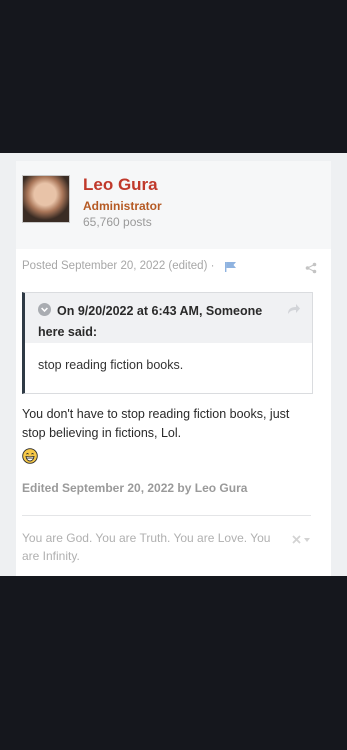 The width and height of the screenshot is (347, 750). What do you see at coordinates (135, 488) in the screenshot?
I see `edited-note: Edited September 20, 2022 by Leo Gura` at bounding box center [135, 488].